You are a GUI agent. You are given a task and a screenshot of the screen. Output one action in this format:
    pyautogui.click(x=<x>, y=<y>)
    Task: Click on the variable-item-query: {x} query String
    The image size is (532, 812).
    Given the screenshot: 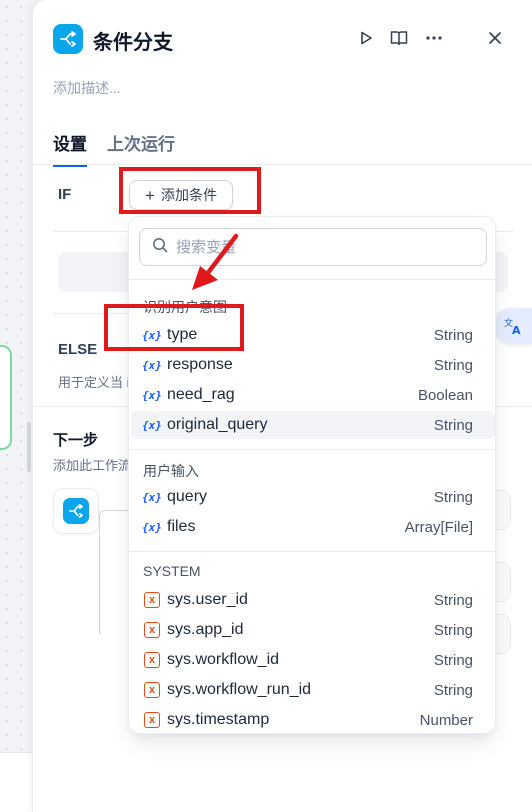 What is the action you would take?
    pyautogui.click(x=313, y=497)
    